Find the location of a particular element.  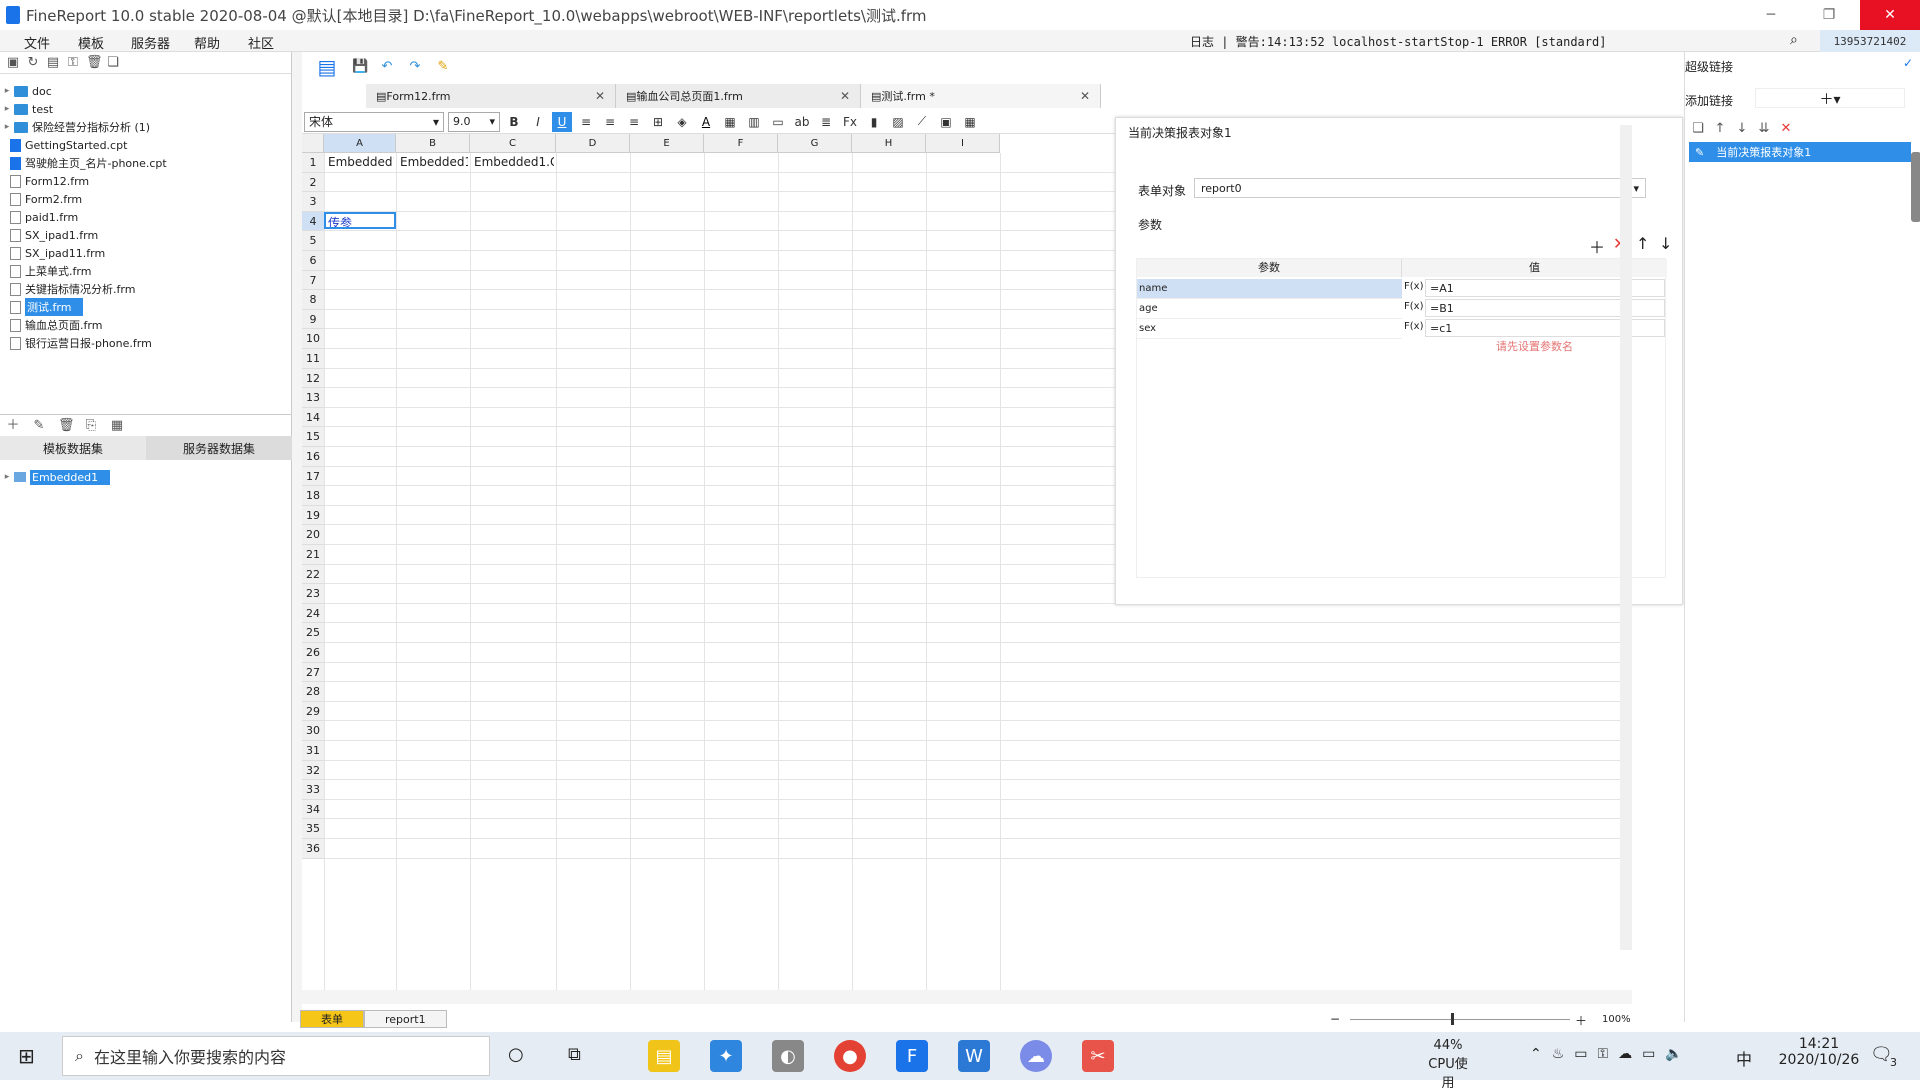

row-header: 14 is located at coordinates (313, 417).